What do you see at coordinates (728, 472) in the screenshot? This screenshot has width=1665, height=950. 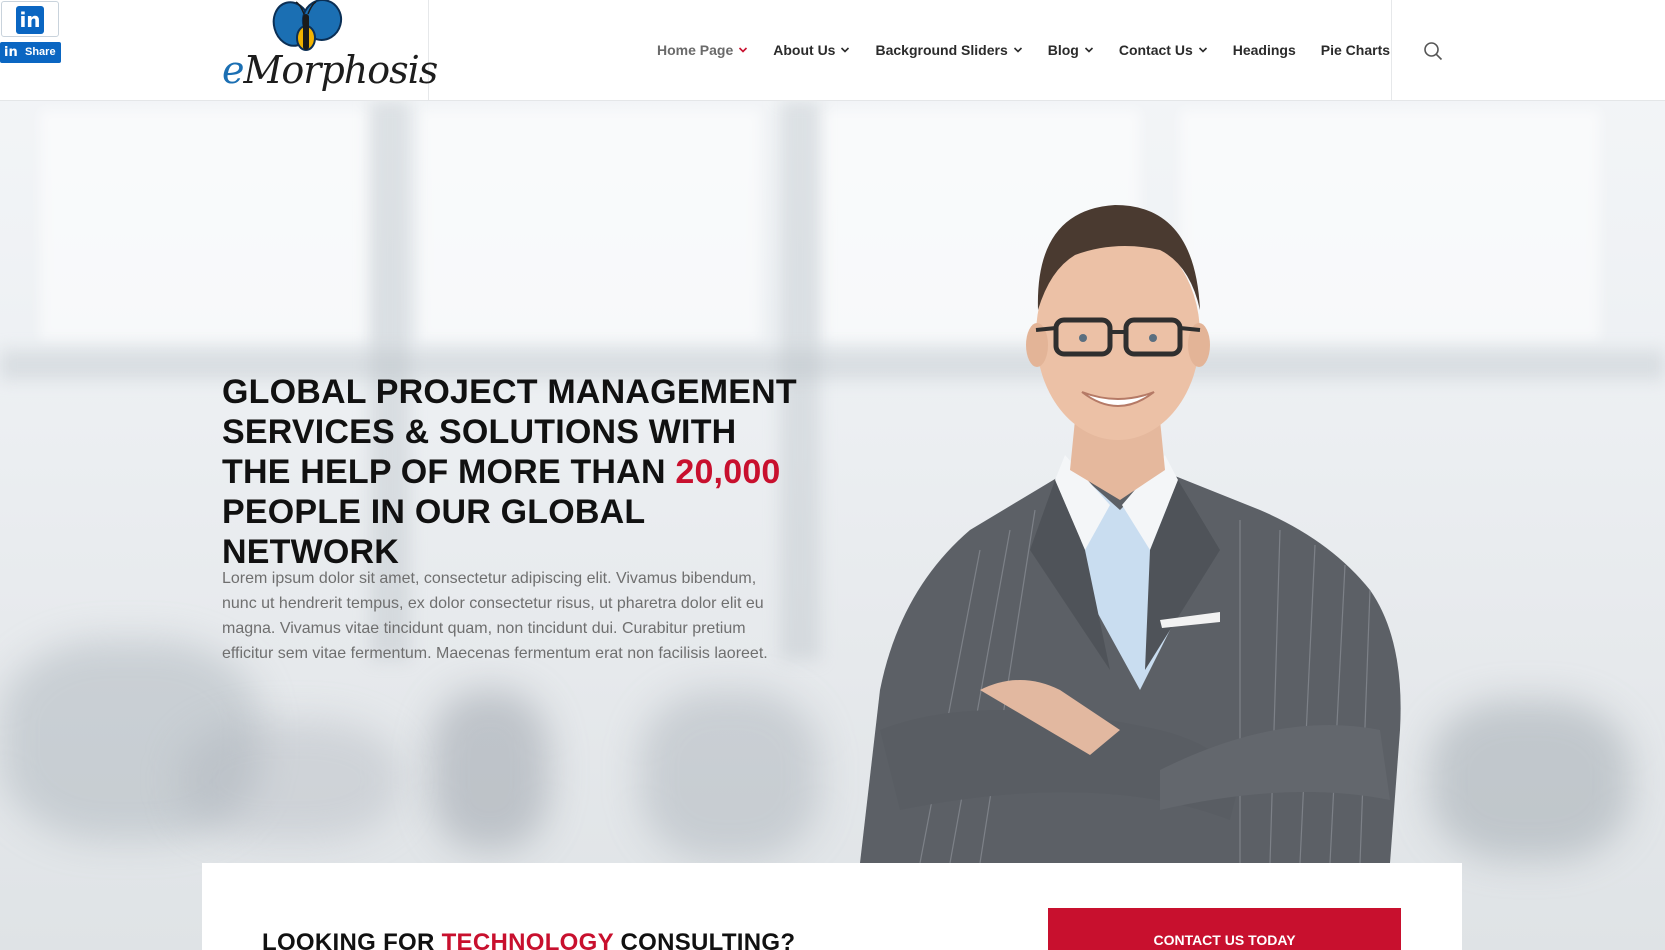 I see `hero-heading-highlight: 20,000` at bounding box center [728, 472].